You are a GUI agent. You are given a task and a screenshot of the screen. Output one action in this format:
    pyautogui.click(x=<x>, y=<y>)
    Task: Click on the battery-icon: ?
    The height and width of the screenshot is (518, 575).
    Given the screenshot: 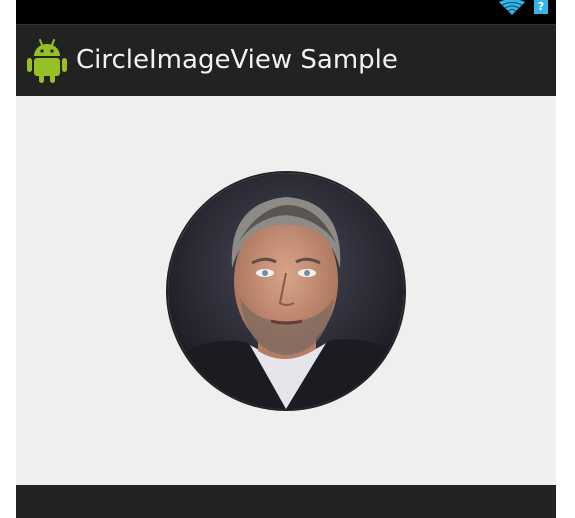 What is the action you would take?
    pyautogui.click(x=541, y=7)
    